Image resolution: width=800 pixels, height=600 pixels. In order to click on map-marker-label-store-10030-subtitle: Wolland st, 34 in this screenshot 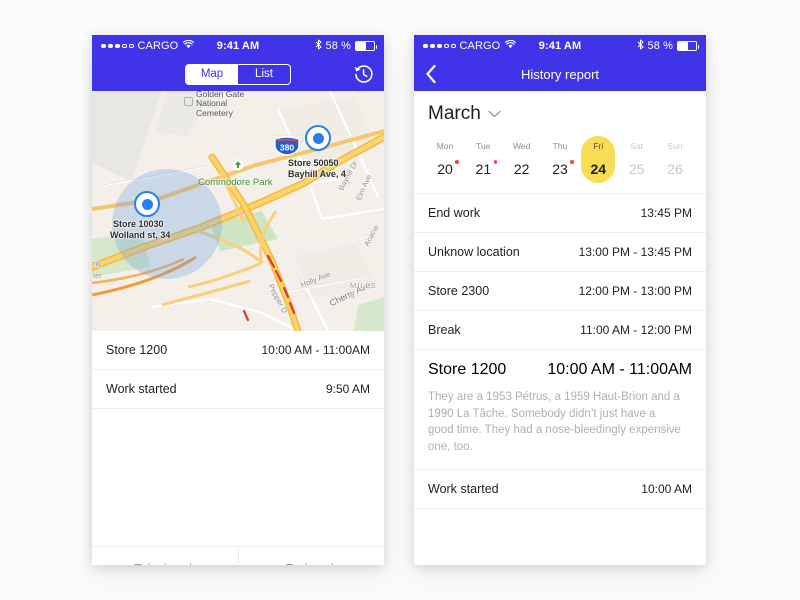, I will do `click(140, 235)`.